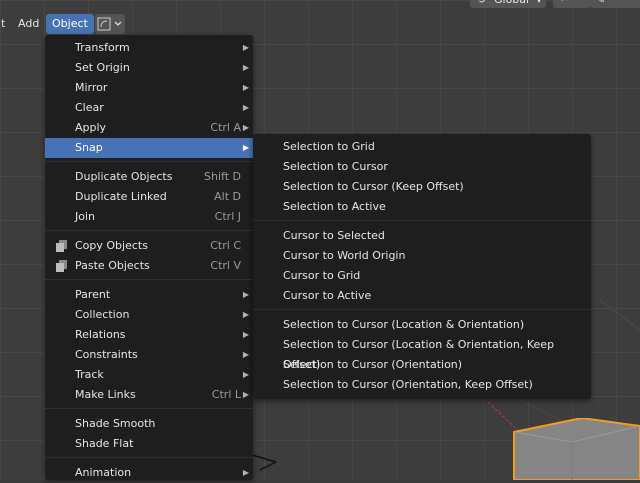 The height and width of the screenshot is (483, 640). I want to click on menu-item-label: Selection to Active, so click(334, 206).